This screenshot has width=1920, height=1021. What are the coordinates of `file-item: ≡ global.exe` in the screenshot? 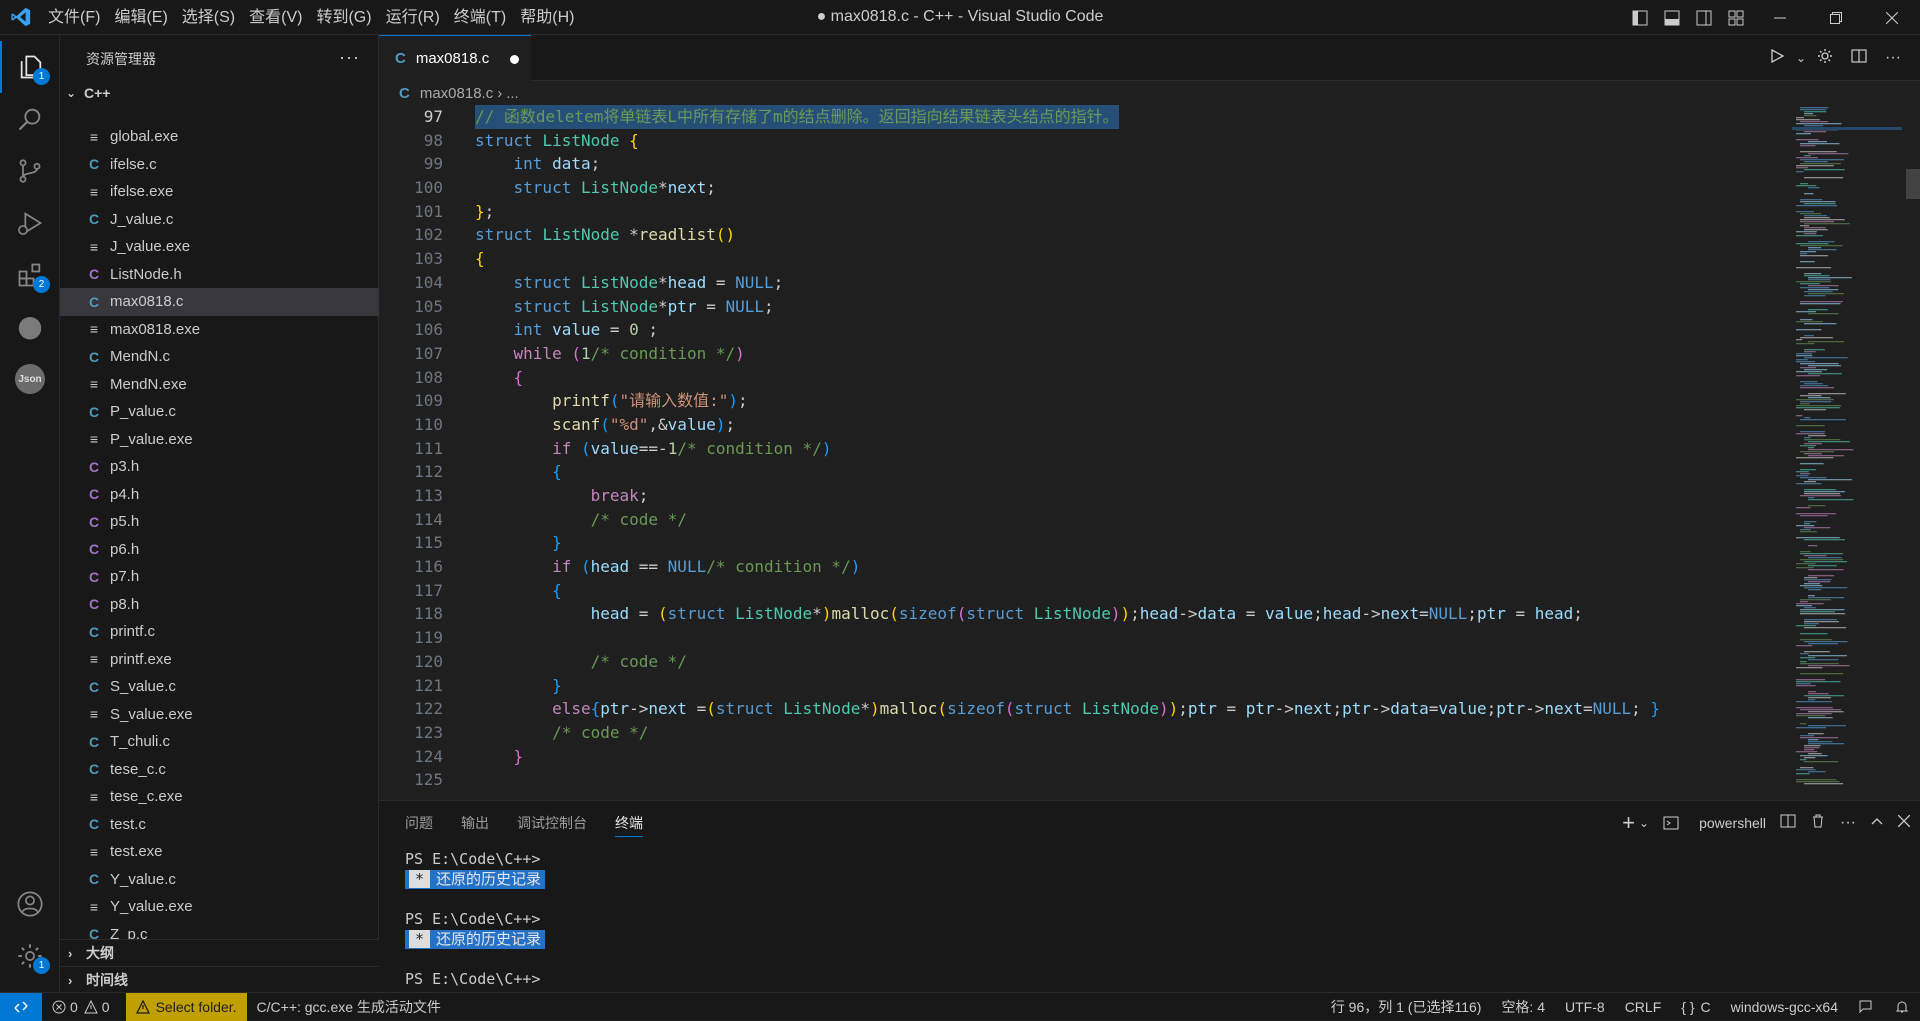 It's located at (219, 137).